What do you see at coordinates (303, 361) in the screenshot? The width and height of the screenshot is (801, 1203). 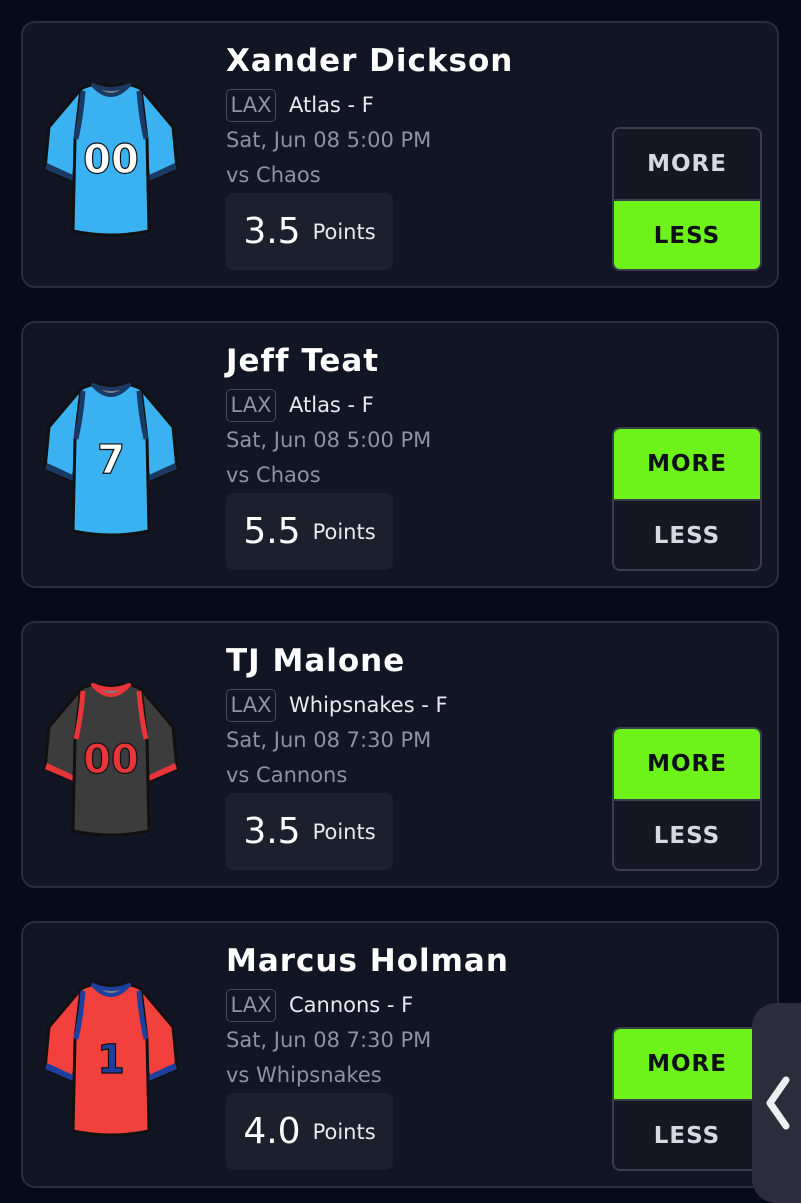 I see `player-name: Jeff Teat` at bounding box center [303, 361].